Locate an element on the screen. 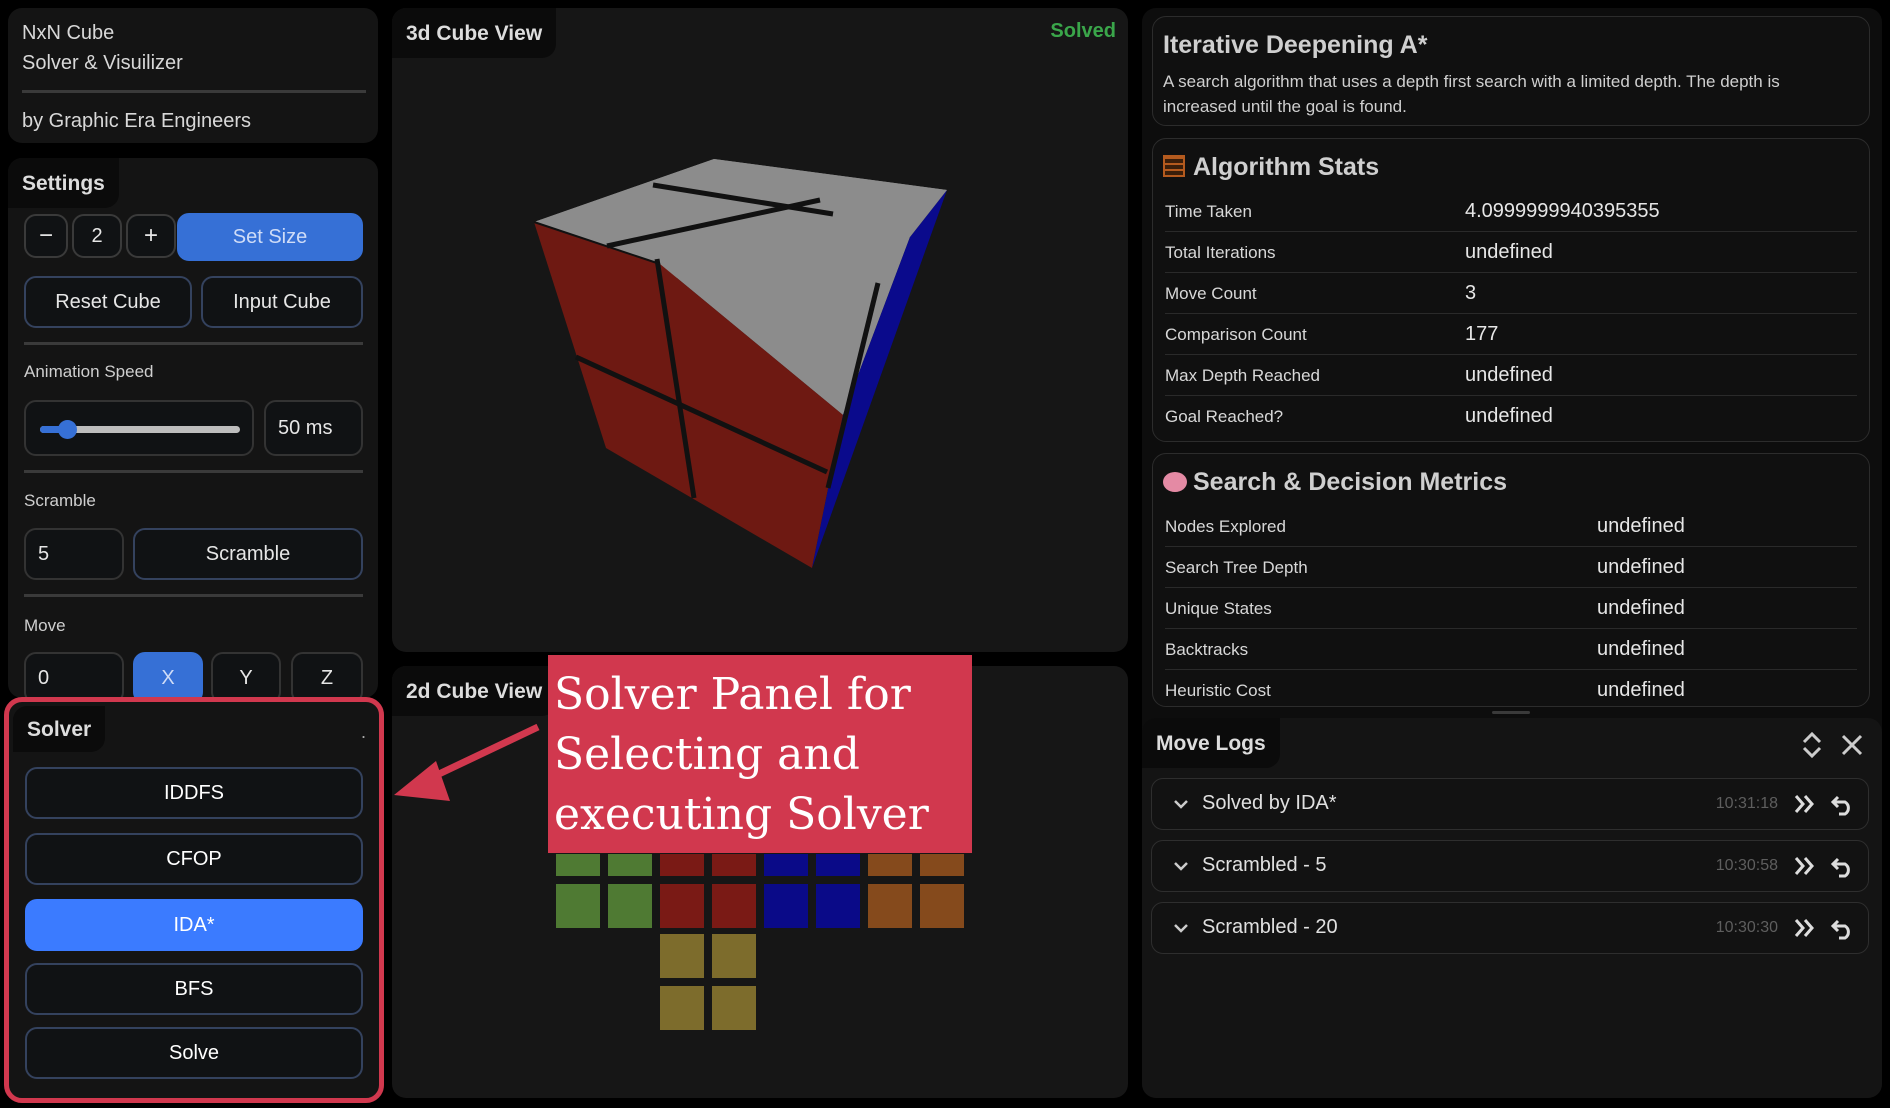  stat-value: 4.0999999940395355 is located at coordinates (1562, 211).